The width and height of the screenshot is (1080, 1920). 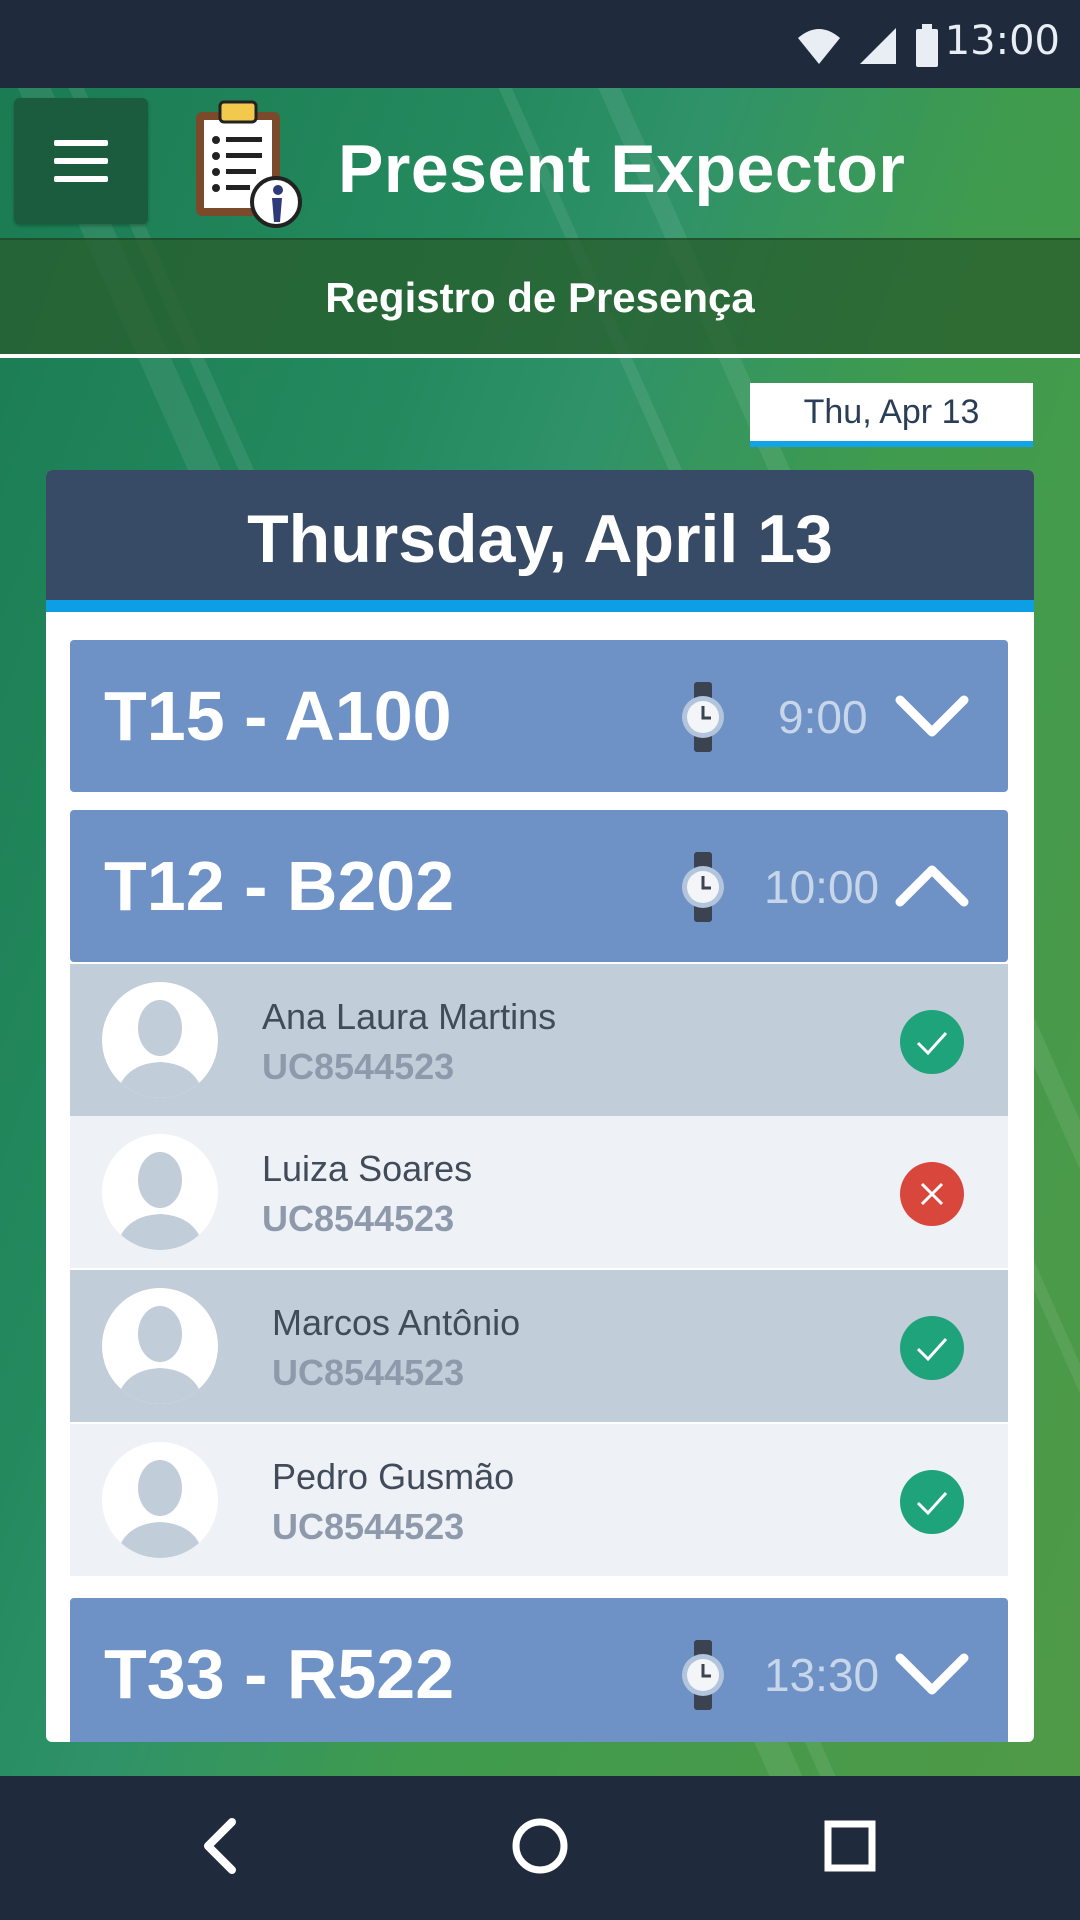 What do you see at coordinates (278, 716) in the screenshot?
I see `class-name: T15 - A100` at bounding box center [278, 716].